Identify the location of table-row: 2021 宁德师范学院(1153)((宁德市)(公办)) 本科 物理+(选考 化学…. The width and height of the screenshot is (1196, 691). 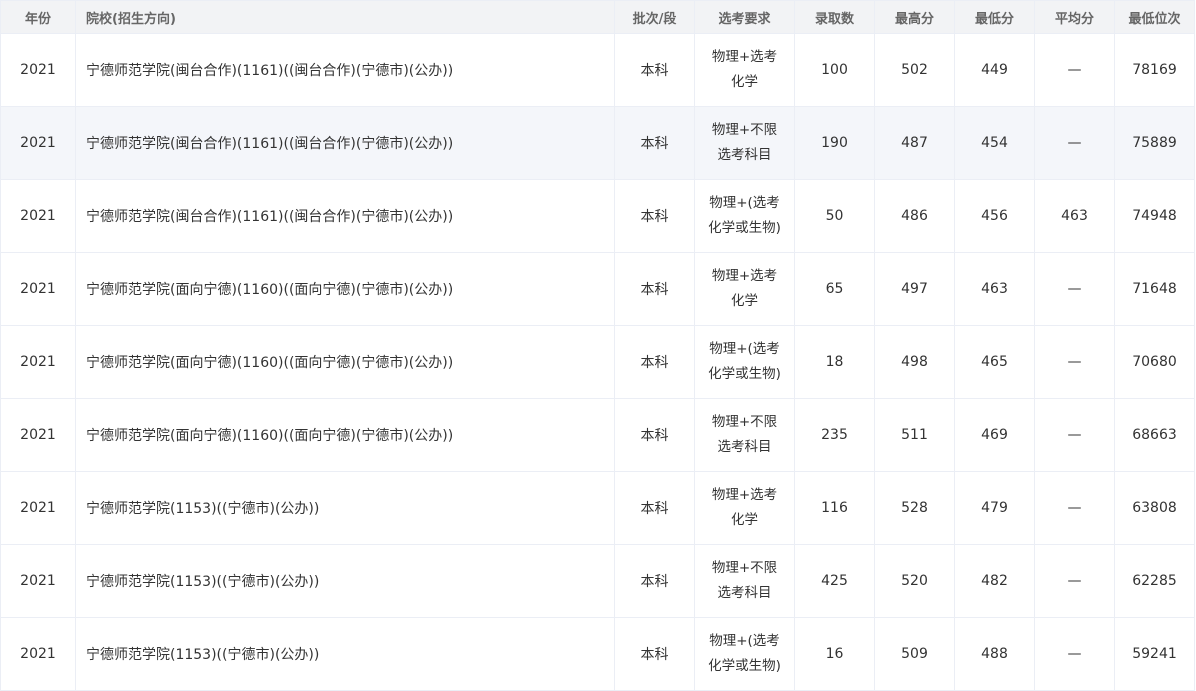
(597, 654).